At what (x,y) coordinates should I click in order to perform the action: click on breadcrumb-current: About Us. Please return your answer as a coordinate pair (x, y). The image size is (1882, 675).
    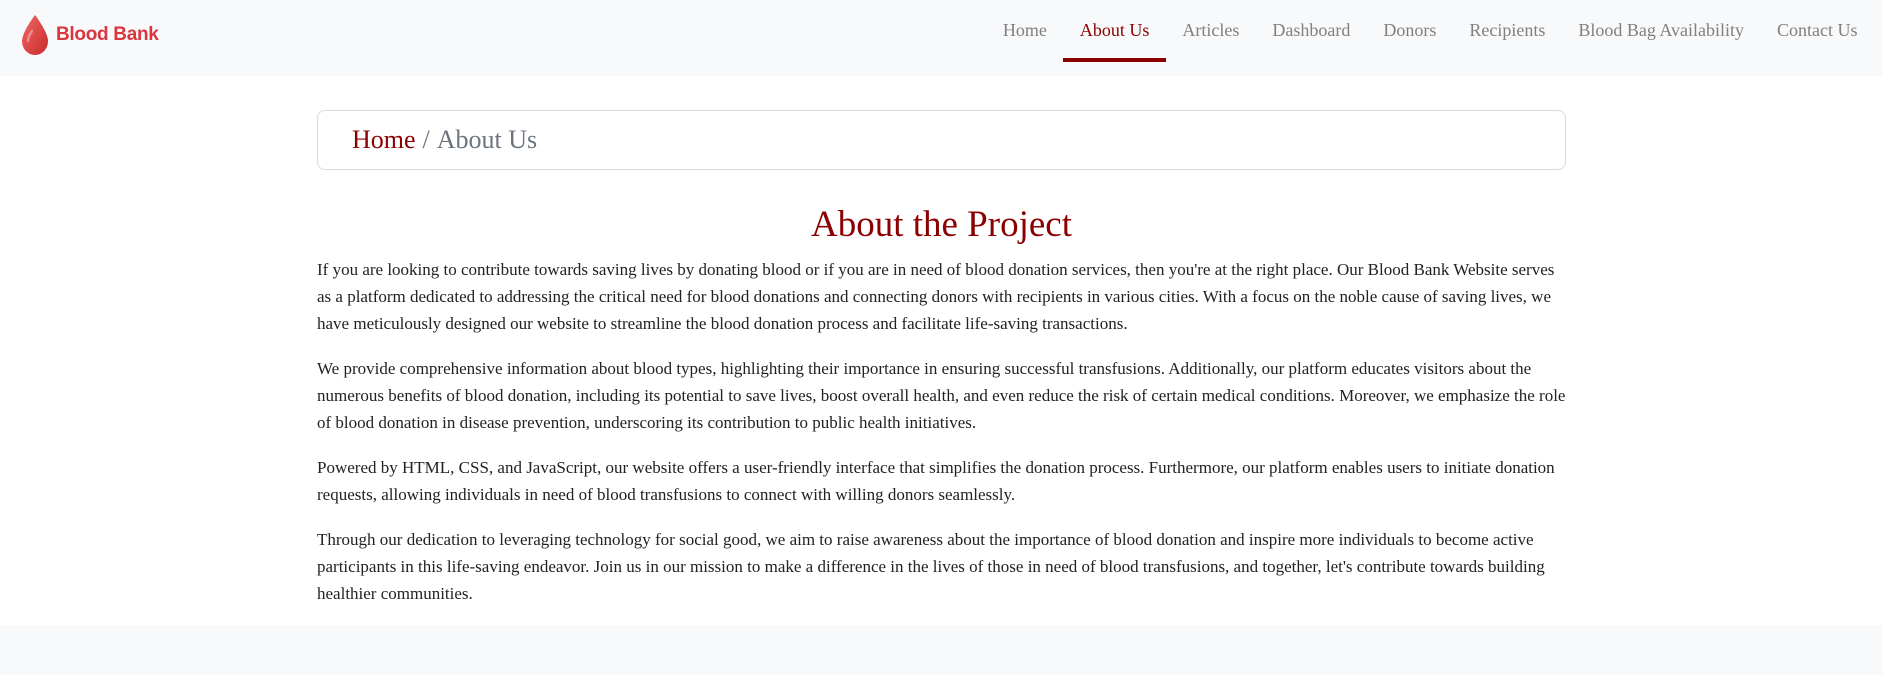
    Looking at the image, I should click on (487, 139).